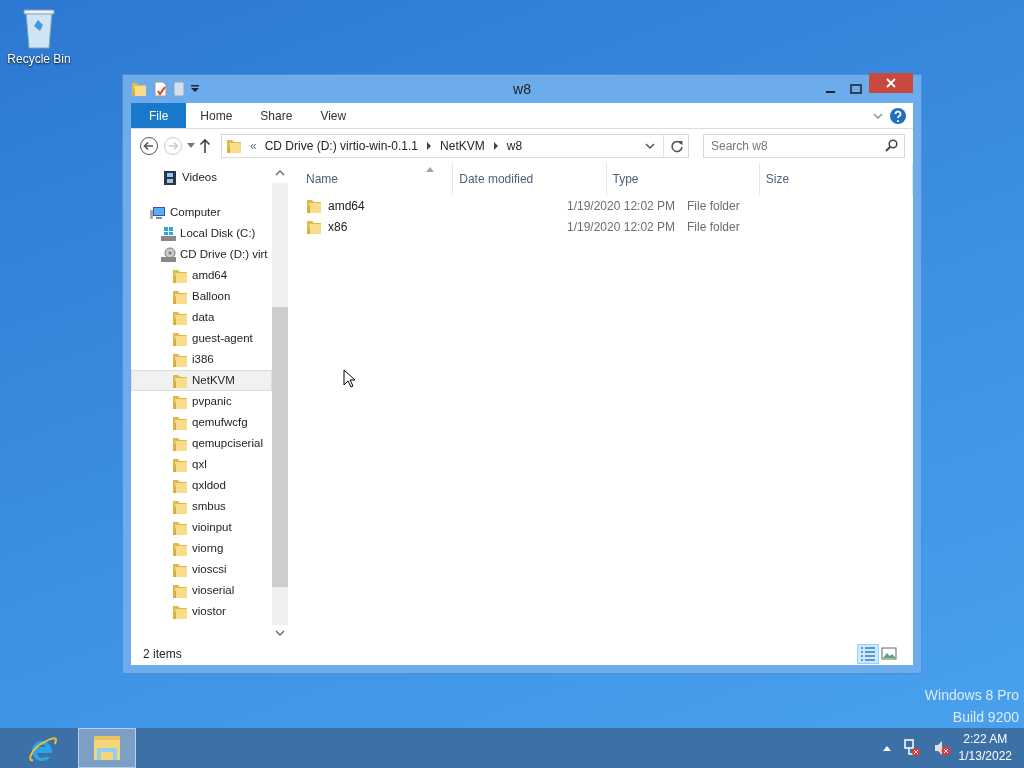  I want to click on help-icon, so click(898, 115).